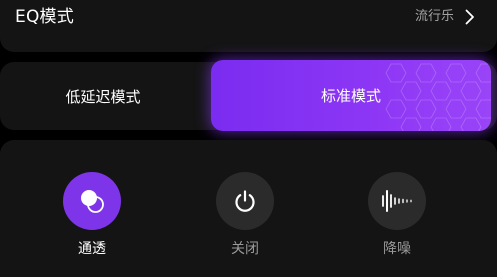  I want to click on soundwave-icon, so click(397, 201).